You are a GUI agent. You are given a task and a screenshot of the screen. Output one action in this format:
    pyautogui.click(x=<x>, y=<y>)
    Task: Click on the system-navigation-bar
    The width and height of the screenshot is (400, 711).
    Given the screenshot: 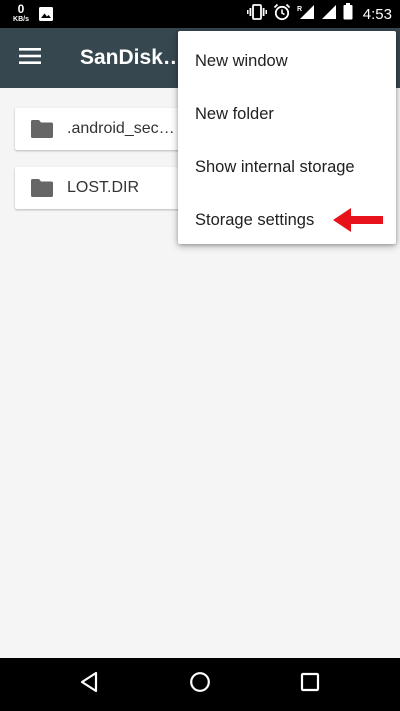 What is the action you would take?
    pyautogui.click(x=200, y=684)
    